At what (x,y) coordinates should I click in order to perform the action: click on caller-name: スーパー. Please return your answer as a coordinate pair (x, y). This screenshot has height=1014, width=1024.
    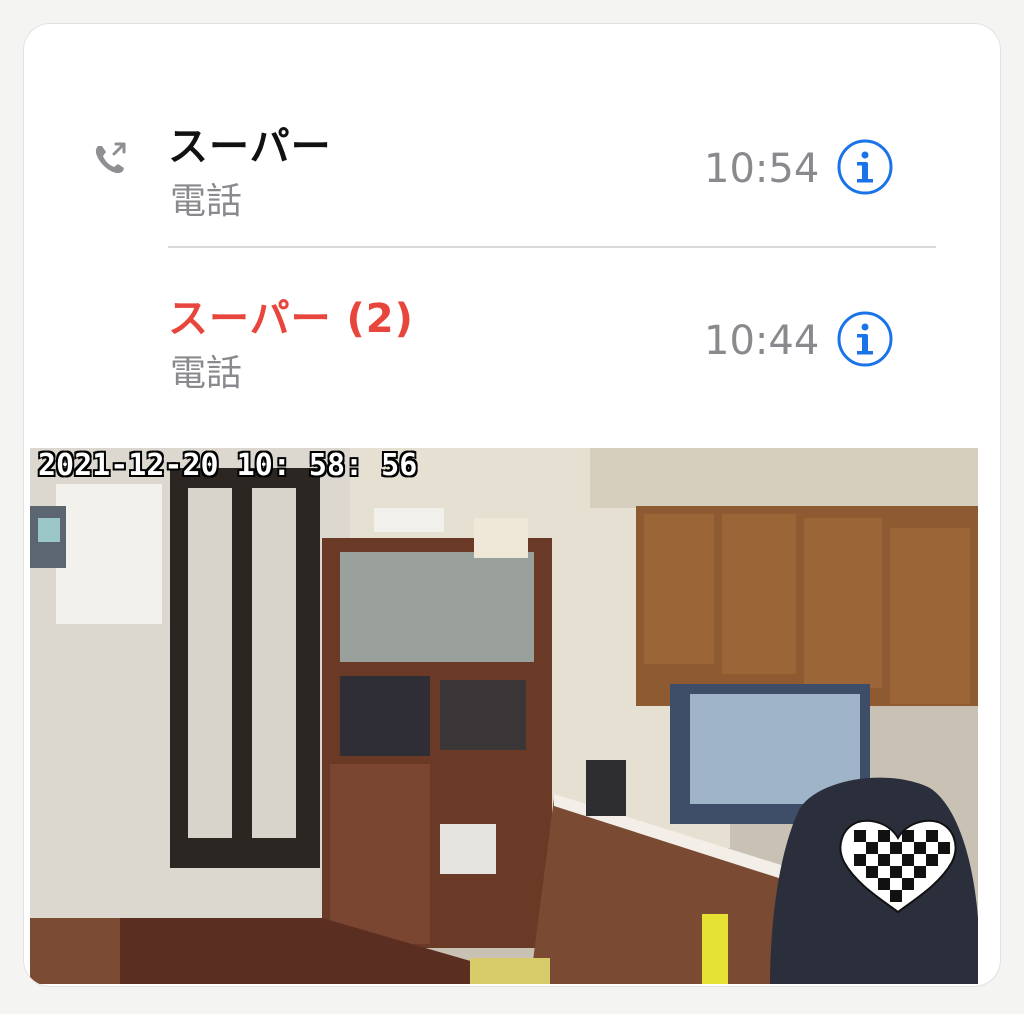
    Looking at the image, I should click on (250, 147).